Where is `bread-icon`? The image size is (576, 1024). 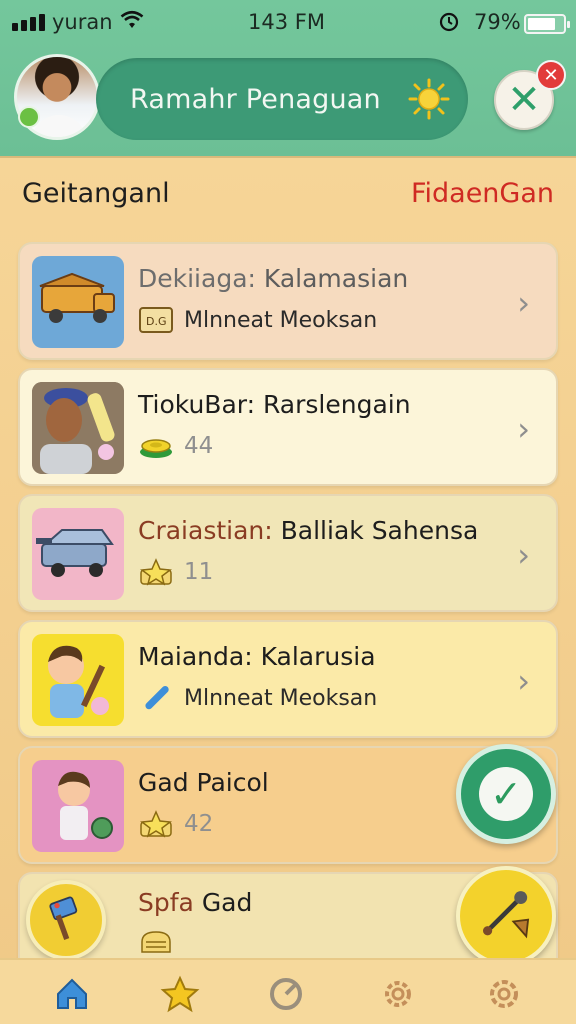 bread-icon is located at coordinates (156, 942).